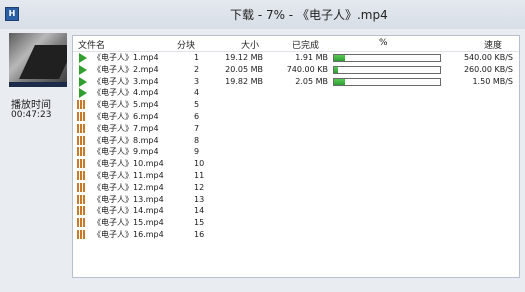 The width and height of the screenshot is (525, 292). I want to click on block-number: 7, so click(197, 128).